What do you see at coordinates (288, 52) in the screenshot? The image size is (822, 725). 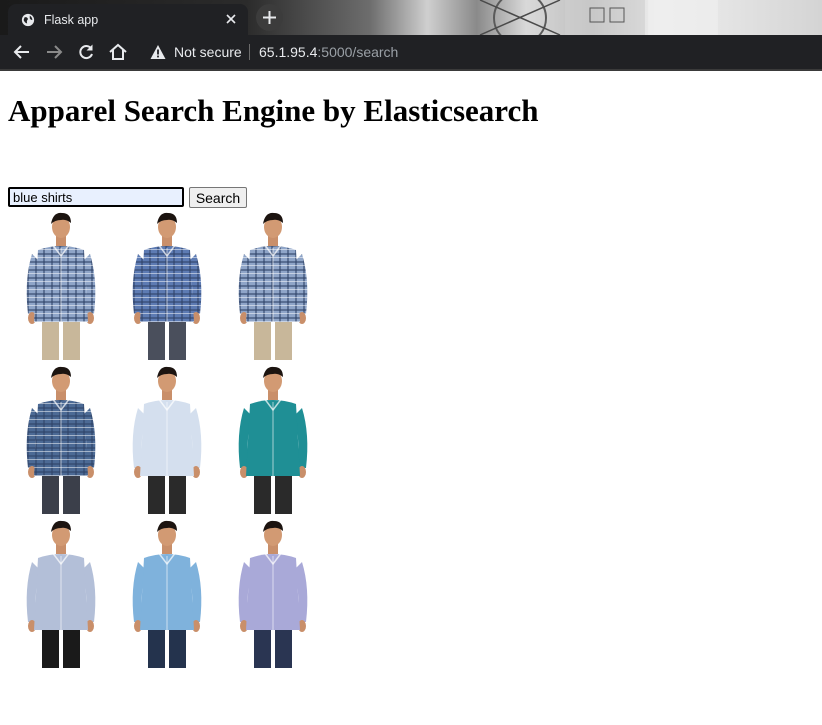 I see `url-host: 65.1.95.4` at bounding box center [288, 52].